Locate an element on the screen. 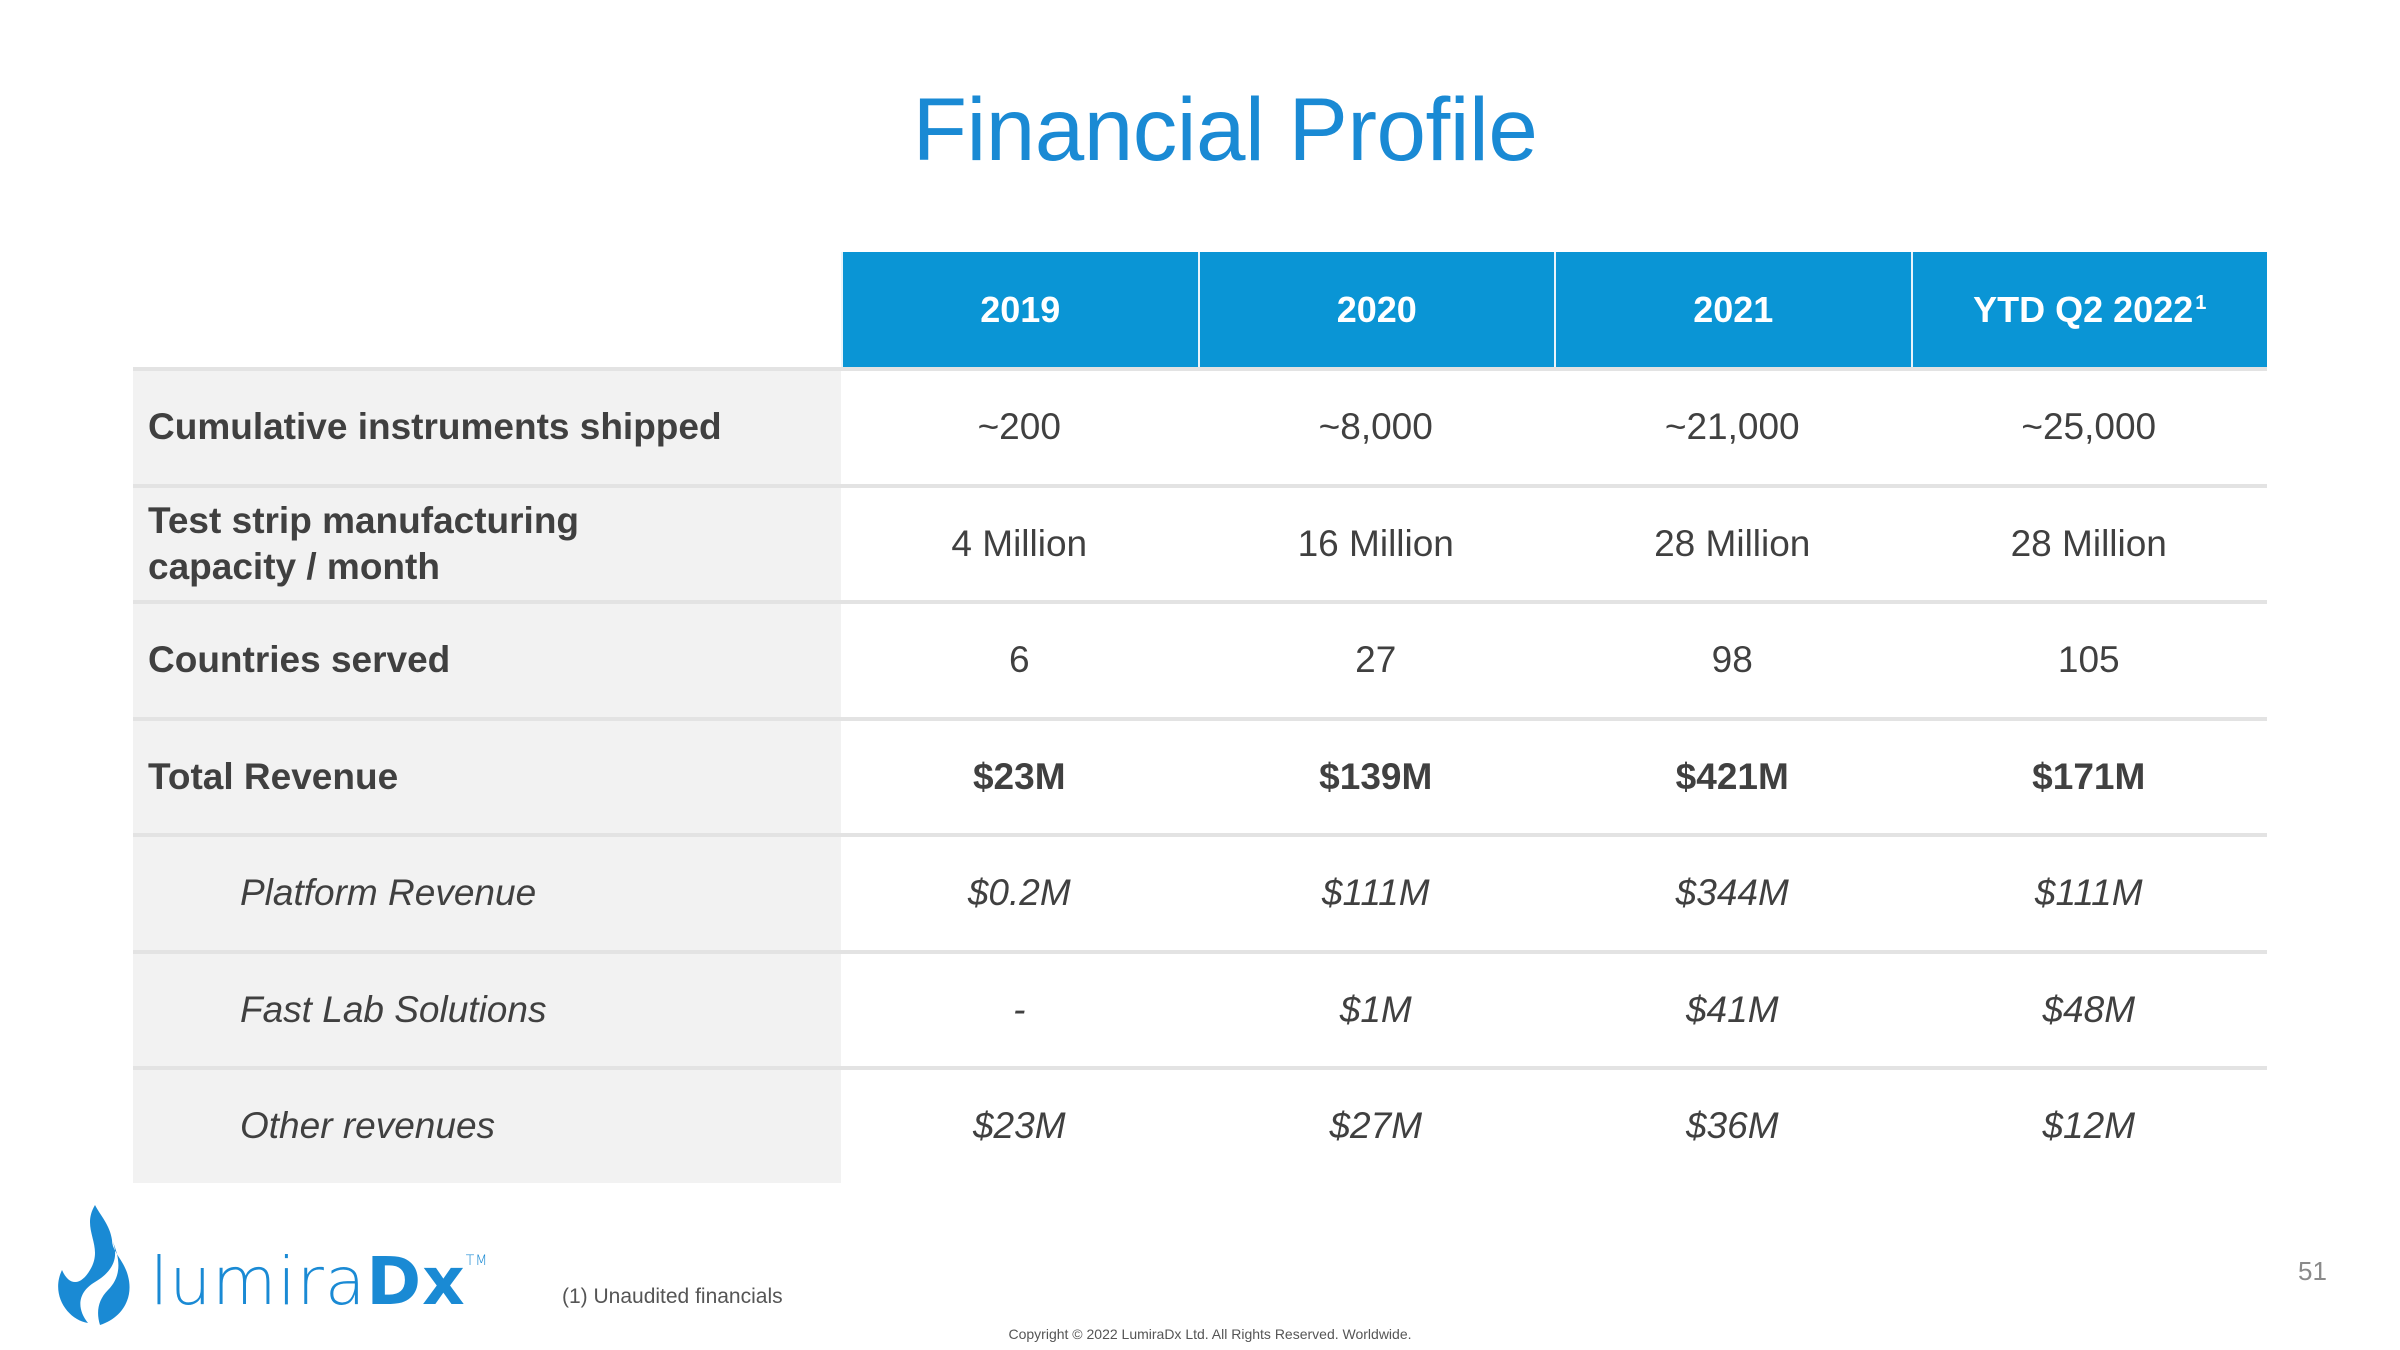  row-label: Total Revenue is located at coordinates (487, 776).